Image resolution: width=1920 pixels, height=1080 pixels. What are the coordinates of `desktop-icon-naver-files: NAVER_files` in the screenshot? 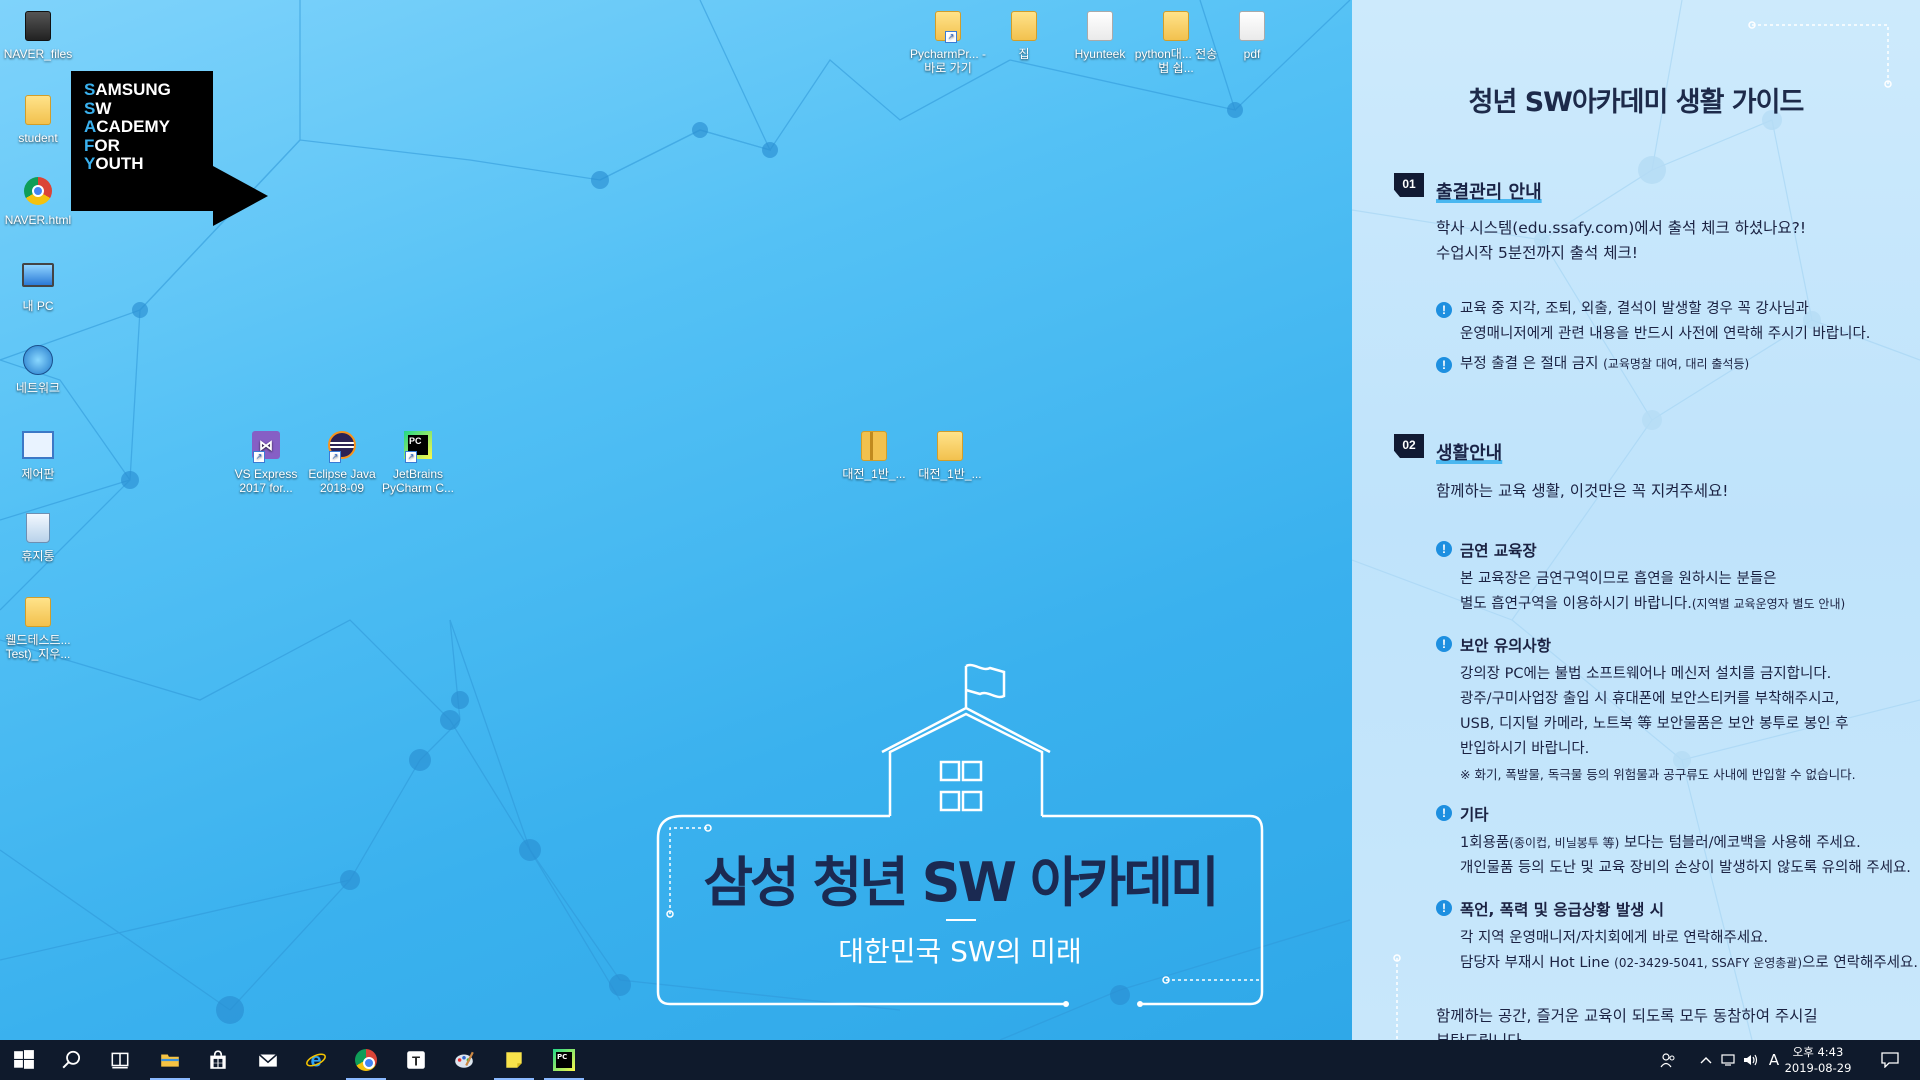 It's located at (40, 34).